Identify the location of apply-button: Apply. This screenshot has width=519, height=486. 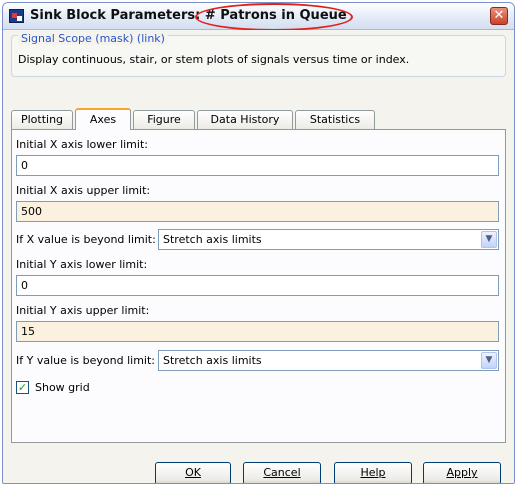
(462, 472).